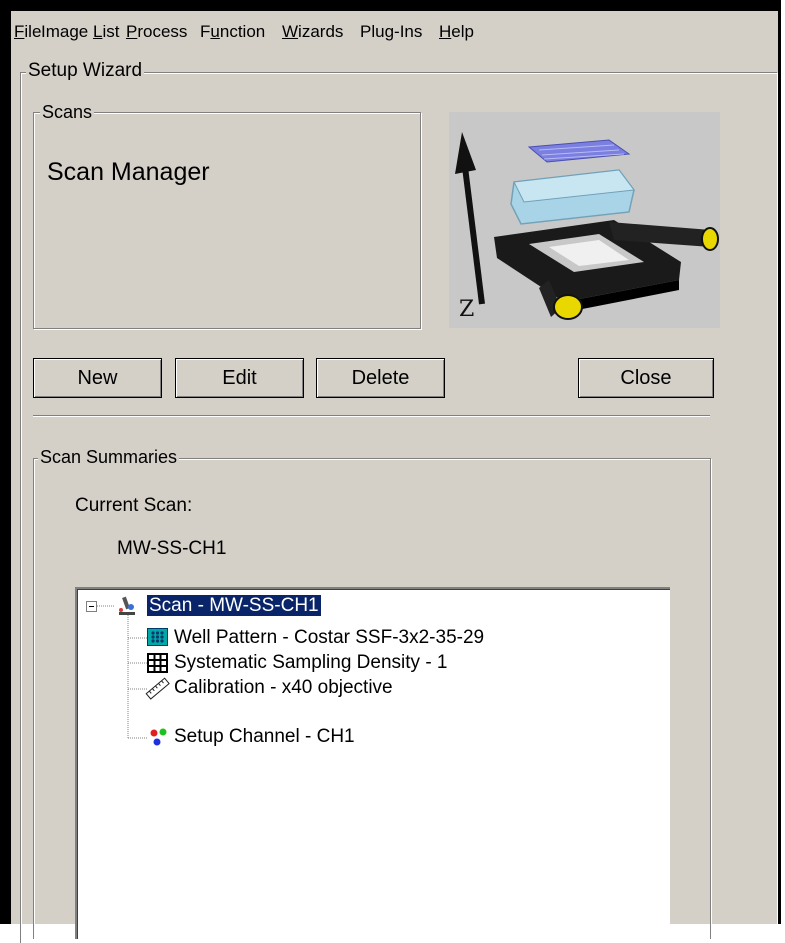  What do you see at coordinates (456, 32) in the screenshot?
I see `menu-help: Help` at bounding box center [456, 32].